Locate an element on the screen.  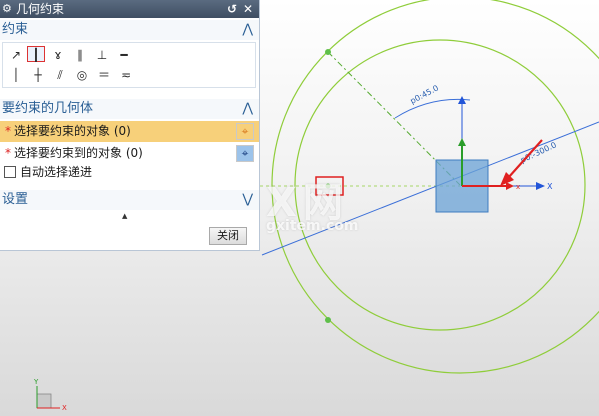
close-button: 关闭 is located at coordinates (228, 236).